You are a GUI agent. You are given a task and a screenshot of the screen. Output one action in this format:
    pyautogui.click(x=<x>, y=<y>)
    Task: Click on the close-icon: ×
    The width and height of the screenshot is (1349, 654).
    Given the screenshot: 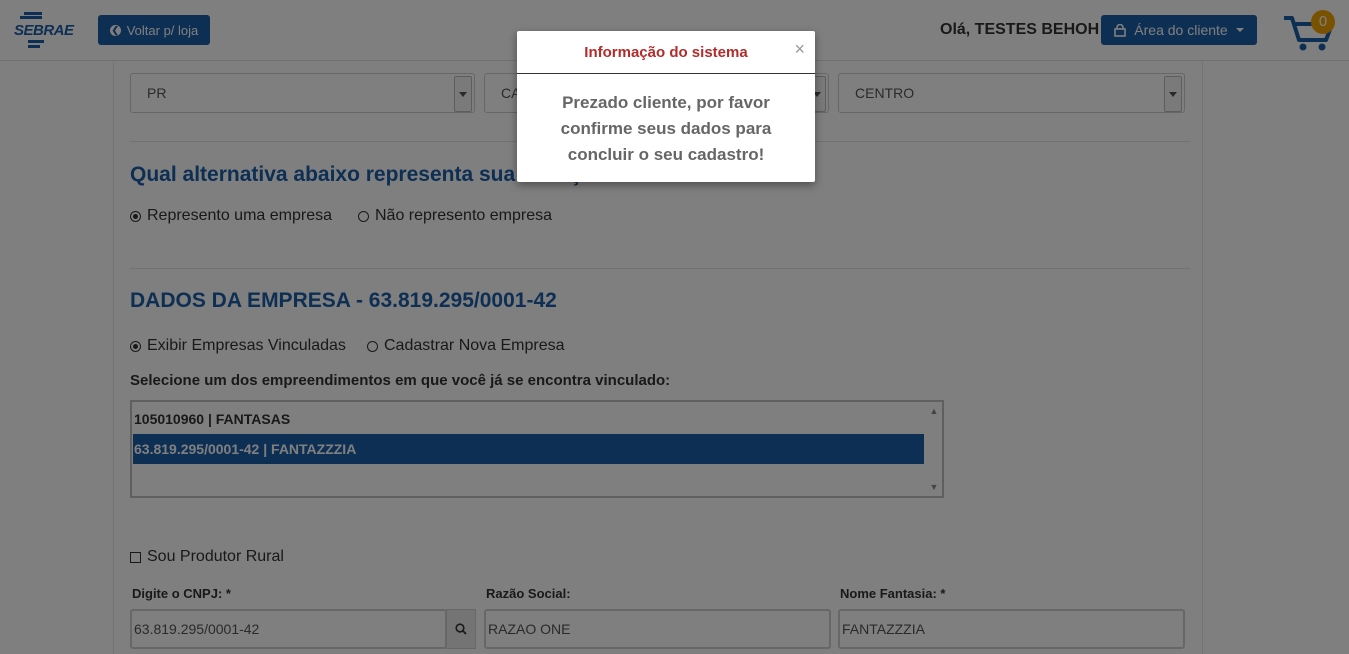 What is the action you would take?
    pyautogui.click(x=799, y=49)
    